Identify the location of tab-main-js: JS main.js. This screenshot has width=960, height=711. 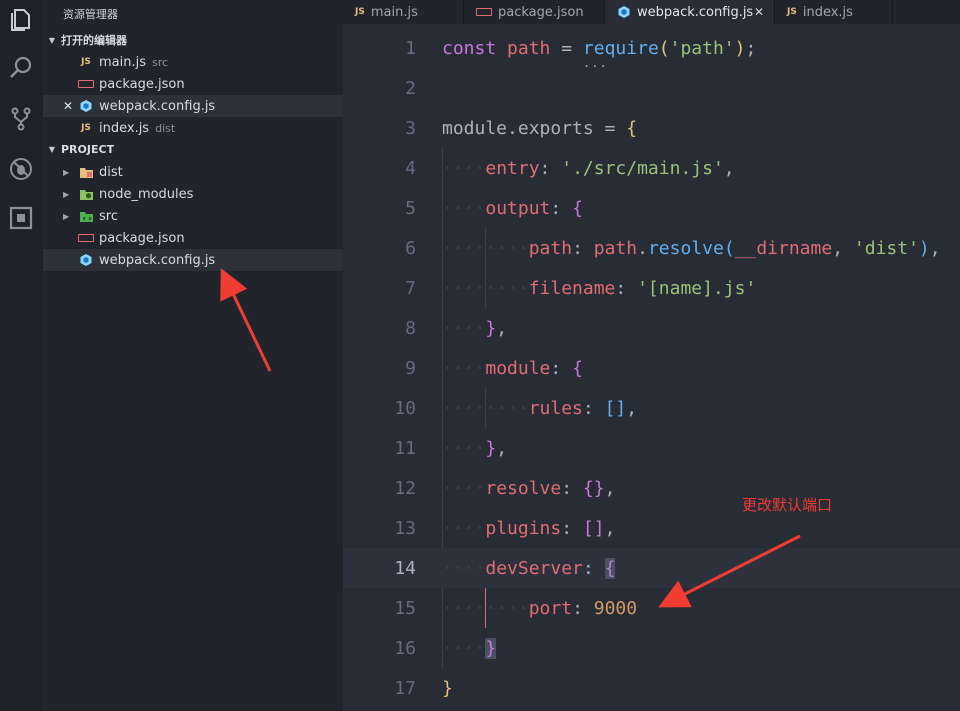
(403, 12).